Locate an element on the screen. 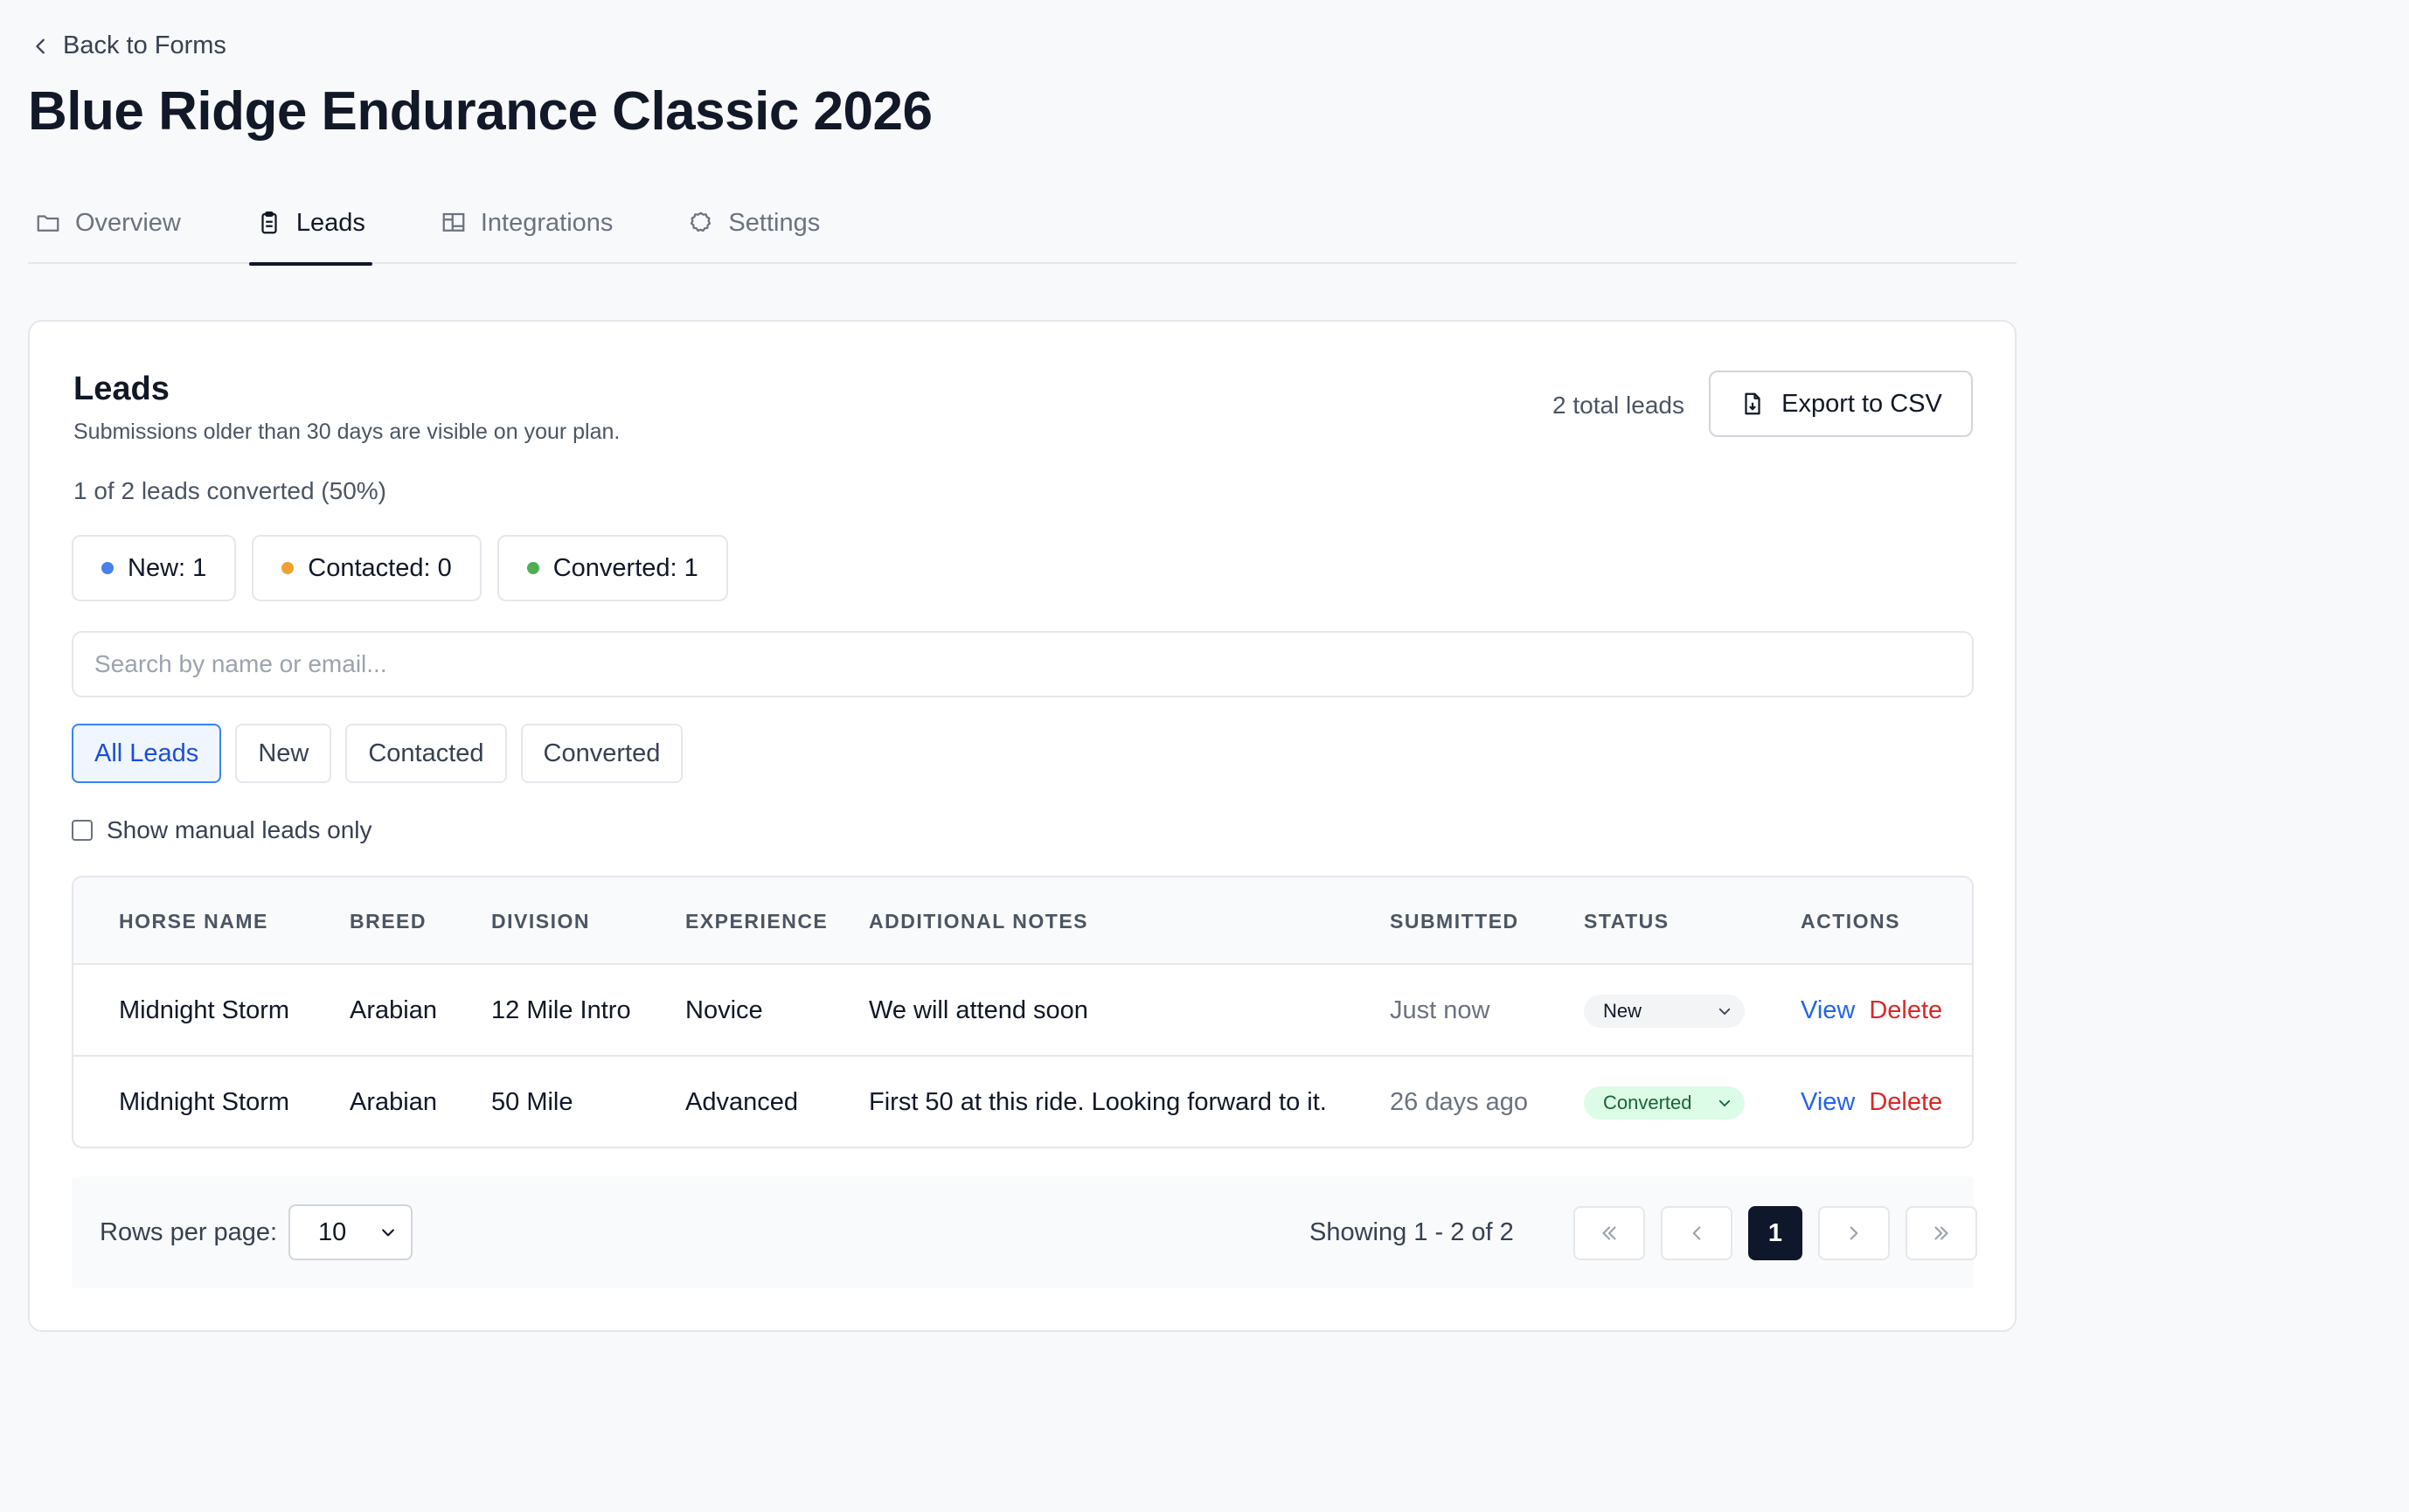 The height and width of the screenshot is (1512, 2409). chevrons-left-icon is located at coordinates (1609, 1233).